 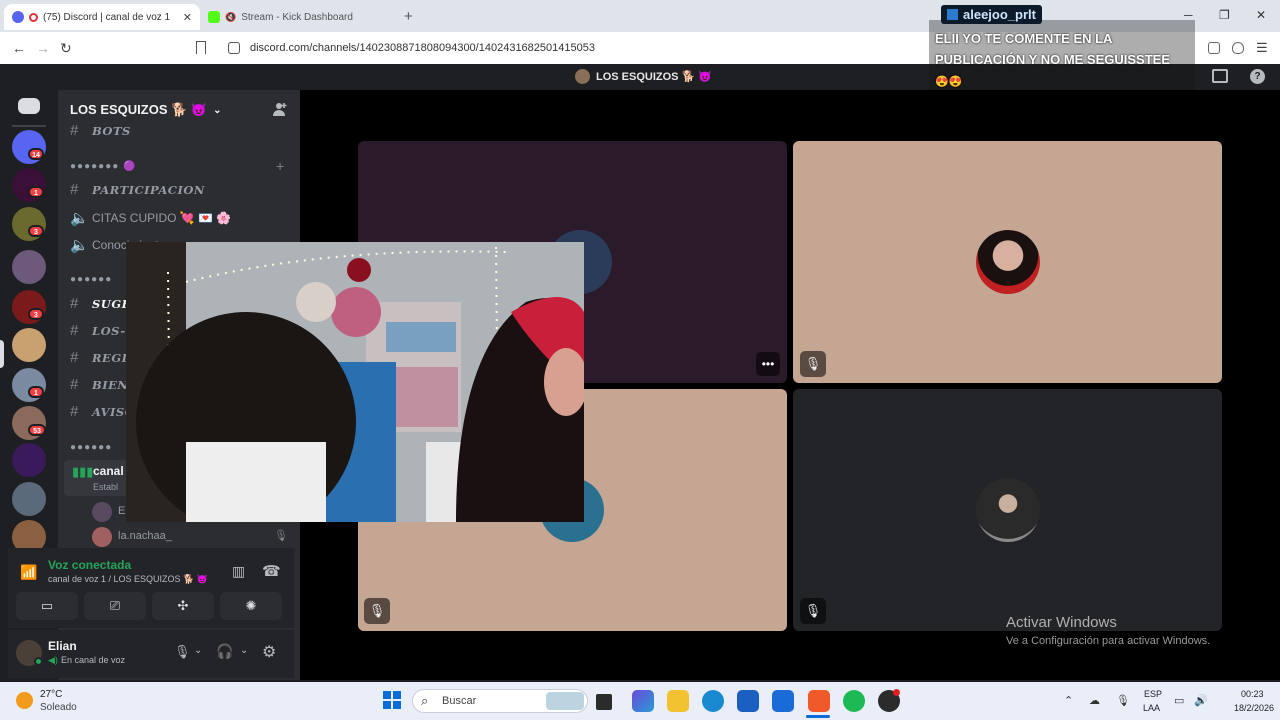 I want to click on activities-button: ✣, so click(x=183, y=606).